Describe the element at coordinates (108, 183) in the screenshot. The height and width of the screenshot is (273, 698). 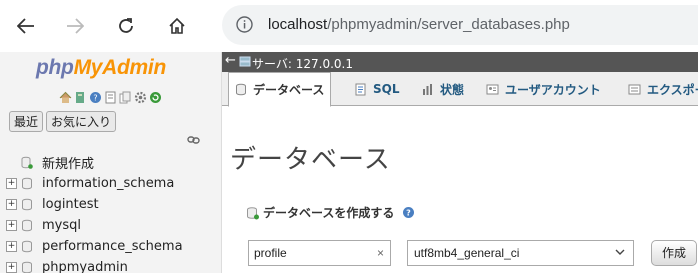
I see `database-label: information_schema` at that location.